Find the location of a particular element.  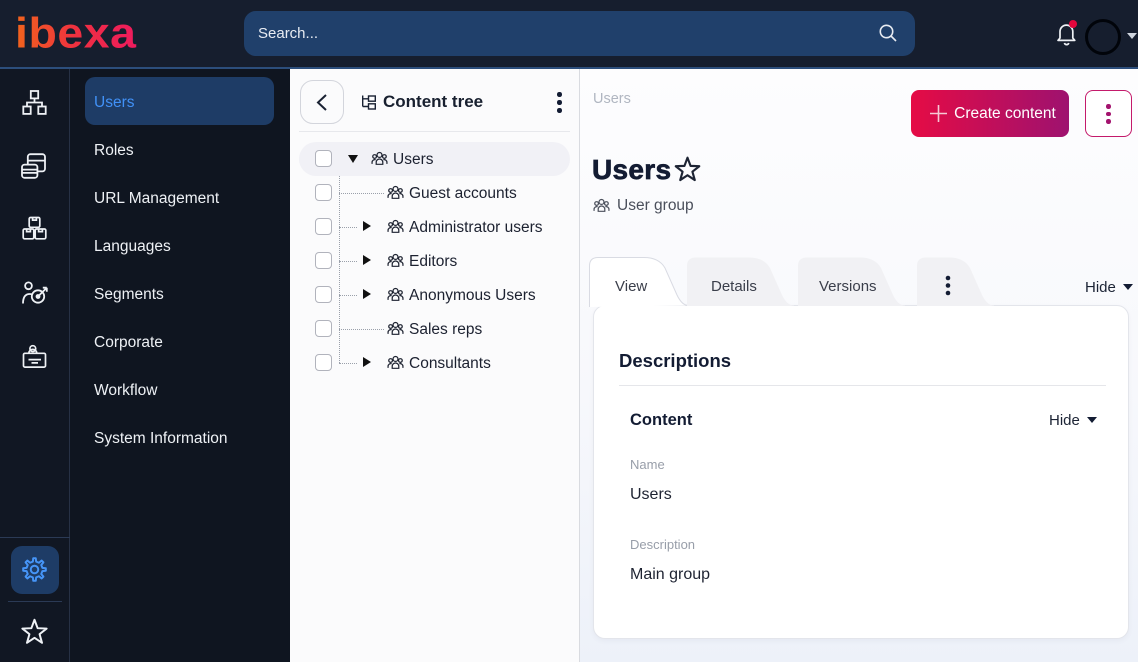

svg-text: ibexa is located at coordinates (76, 35).